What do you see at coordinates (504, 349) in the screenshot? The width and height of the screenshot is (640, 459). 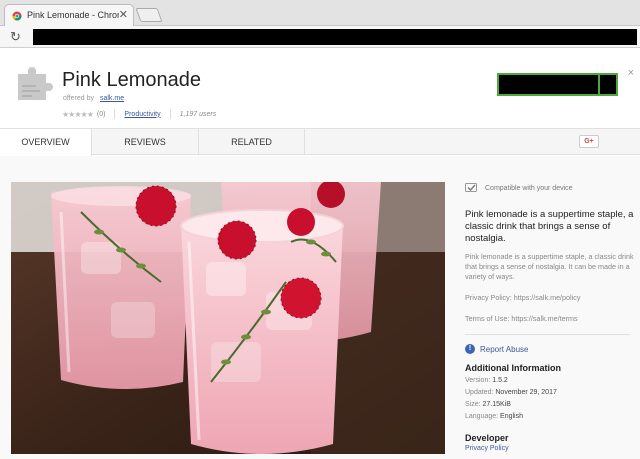 I see `report-abuse-label: Report Abuse` at bounding box center [504, 349].